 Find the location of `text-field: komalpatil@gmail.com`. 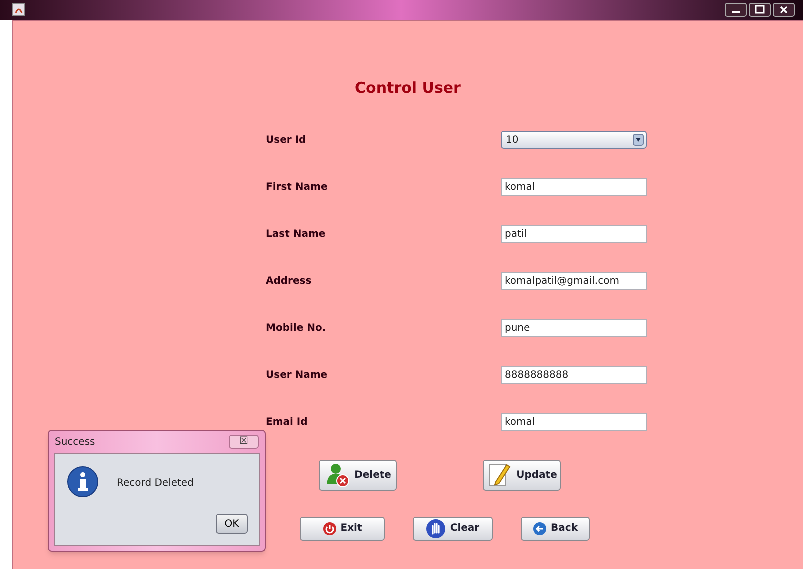

text-field: komalpatil@gmail.com is located at coordinates (574, 281).